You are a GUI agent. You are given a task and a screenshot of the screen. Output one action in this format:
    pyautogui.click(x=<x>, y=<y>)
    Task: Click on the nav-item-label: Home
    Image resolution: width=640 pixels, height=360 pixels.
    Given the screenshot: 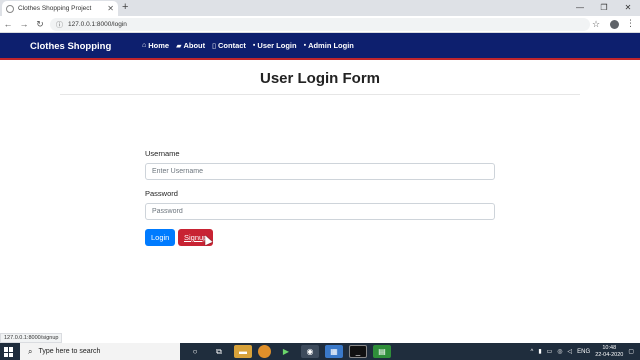 What is the action you would take?
    pyautogui.click(x=159, y=45)
    